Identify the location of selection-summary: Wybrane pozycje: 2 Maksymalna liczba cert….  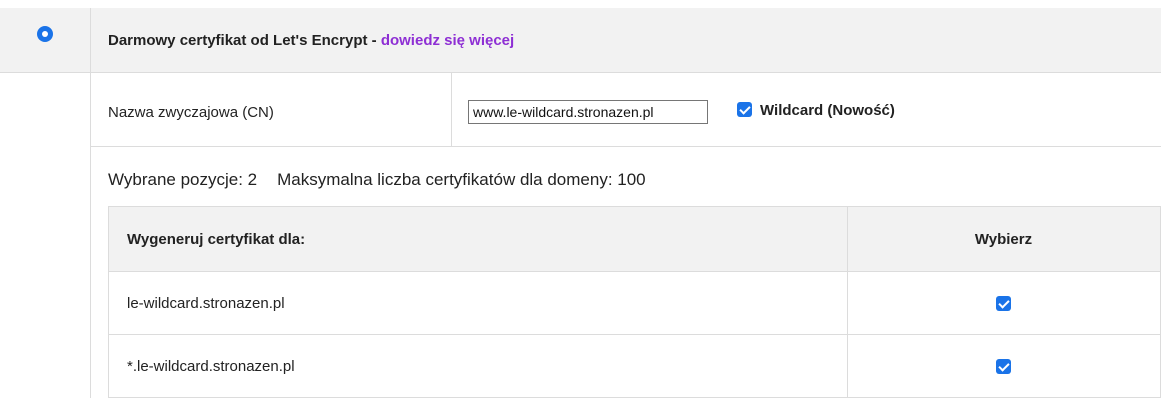
(377, 180).